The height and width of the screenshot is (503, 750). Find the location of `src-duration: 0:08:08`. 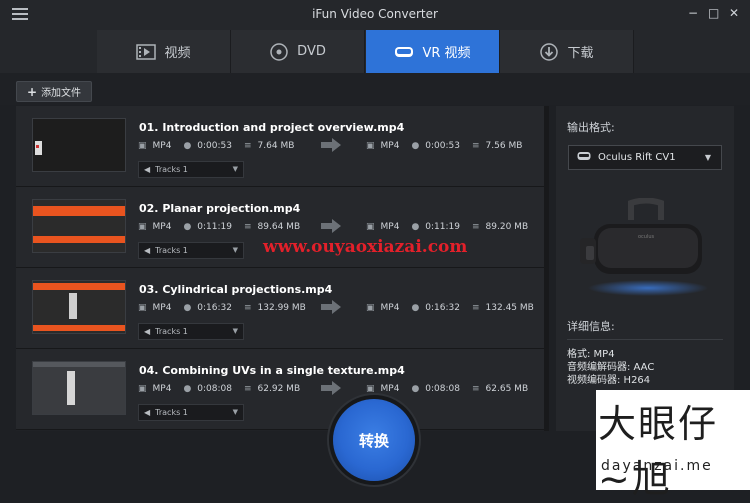

src-duration: 0:08:08 is located at coordinates (214, 389).